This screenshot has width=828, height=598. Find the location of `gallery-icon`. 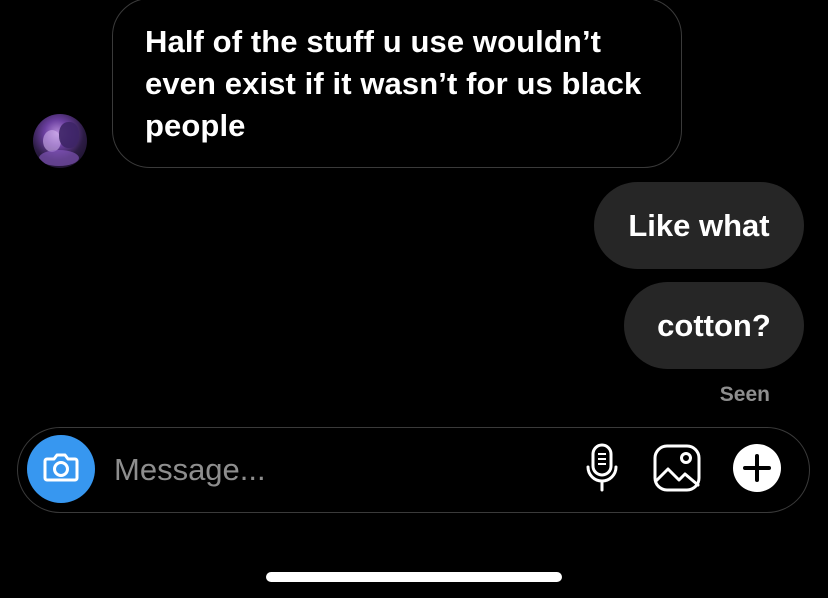

gallery-icon is located at coordinates (677, 470).